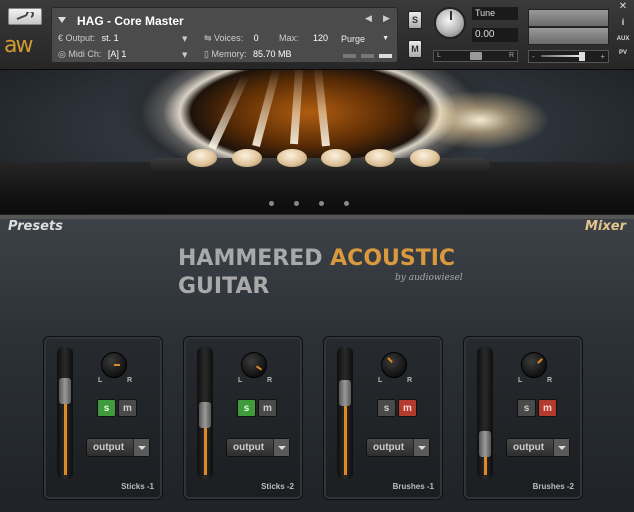 This screenshot has width=634, height=512. What do you see at coordinates (54, 227) in the screenshot?
I see `presets-tab: Presets` at bounding box center [54, 227].